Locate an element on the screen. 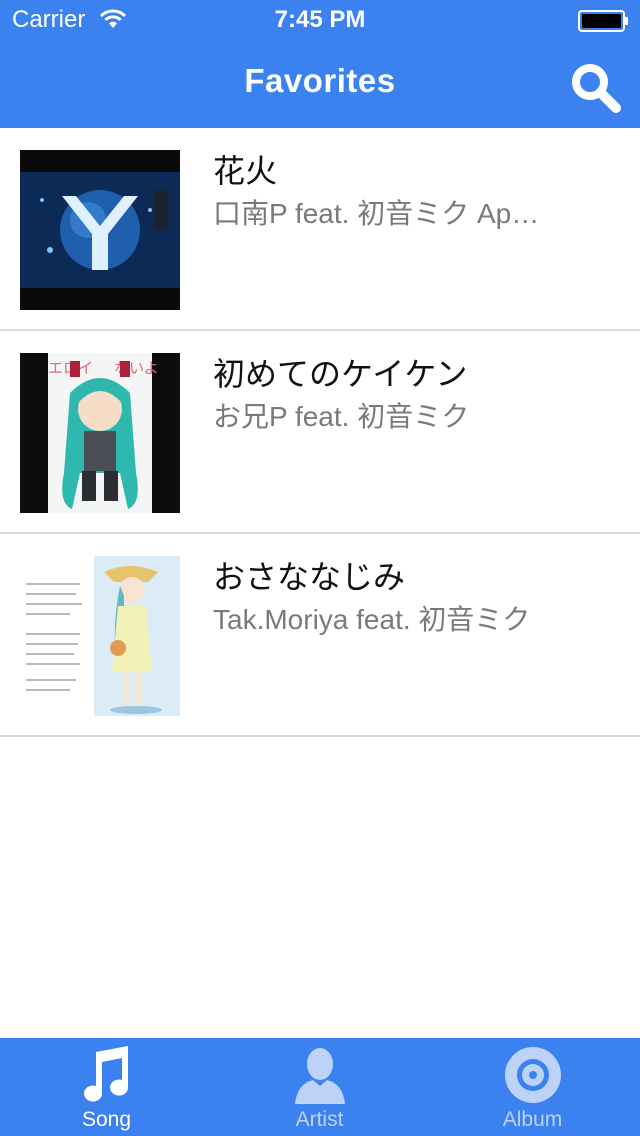  disc-icon is located at coordinates (533, 1075).